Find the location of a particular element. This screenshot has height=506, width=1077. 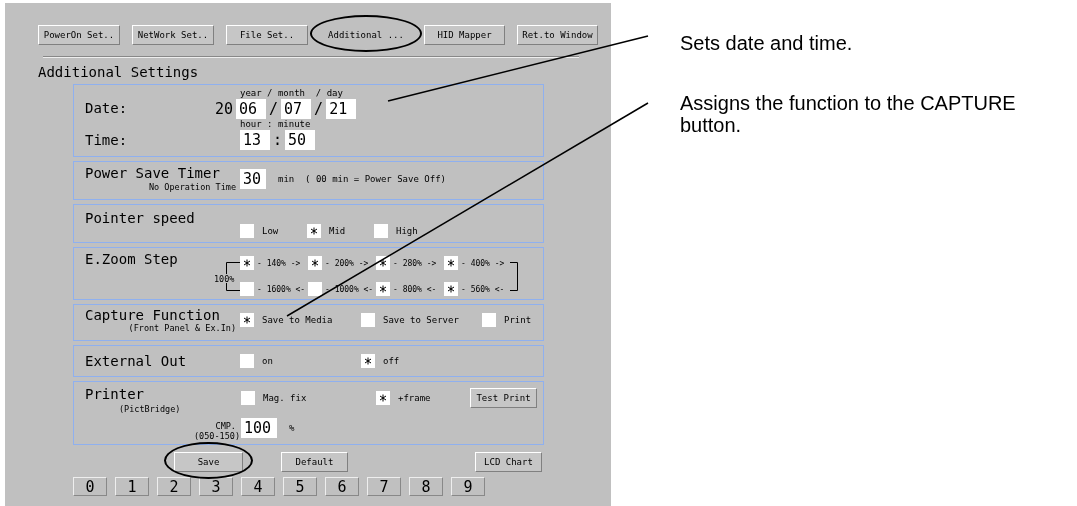

option-label: - 560% <- is located at coordinates (483, 289).